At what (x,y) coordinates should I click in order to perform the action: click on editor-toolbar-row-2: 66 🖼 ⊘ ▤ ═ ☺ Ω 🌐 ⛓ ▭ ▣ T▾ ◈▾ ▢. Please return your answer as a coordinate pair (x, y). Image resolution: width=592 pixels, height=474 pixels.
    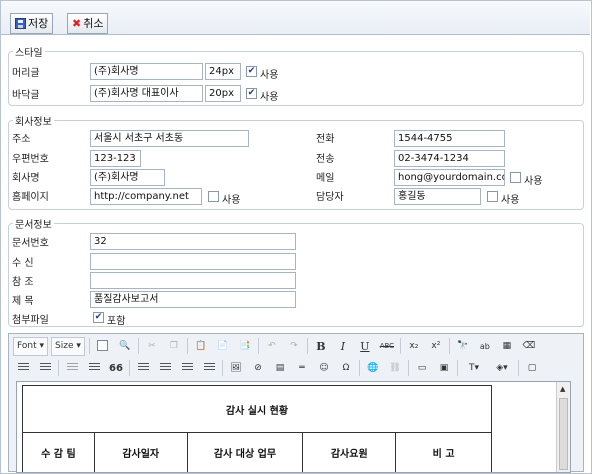
    Looking at the image, I should click on (278, 368).